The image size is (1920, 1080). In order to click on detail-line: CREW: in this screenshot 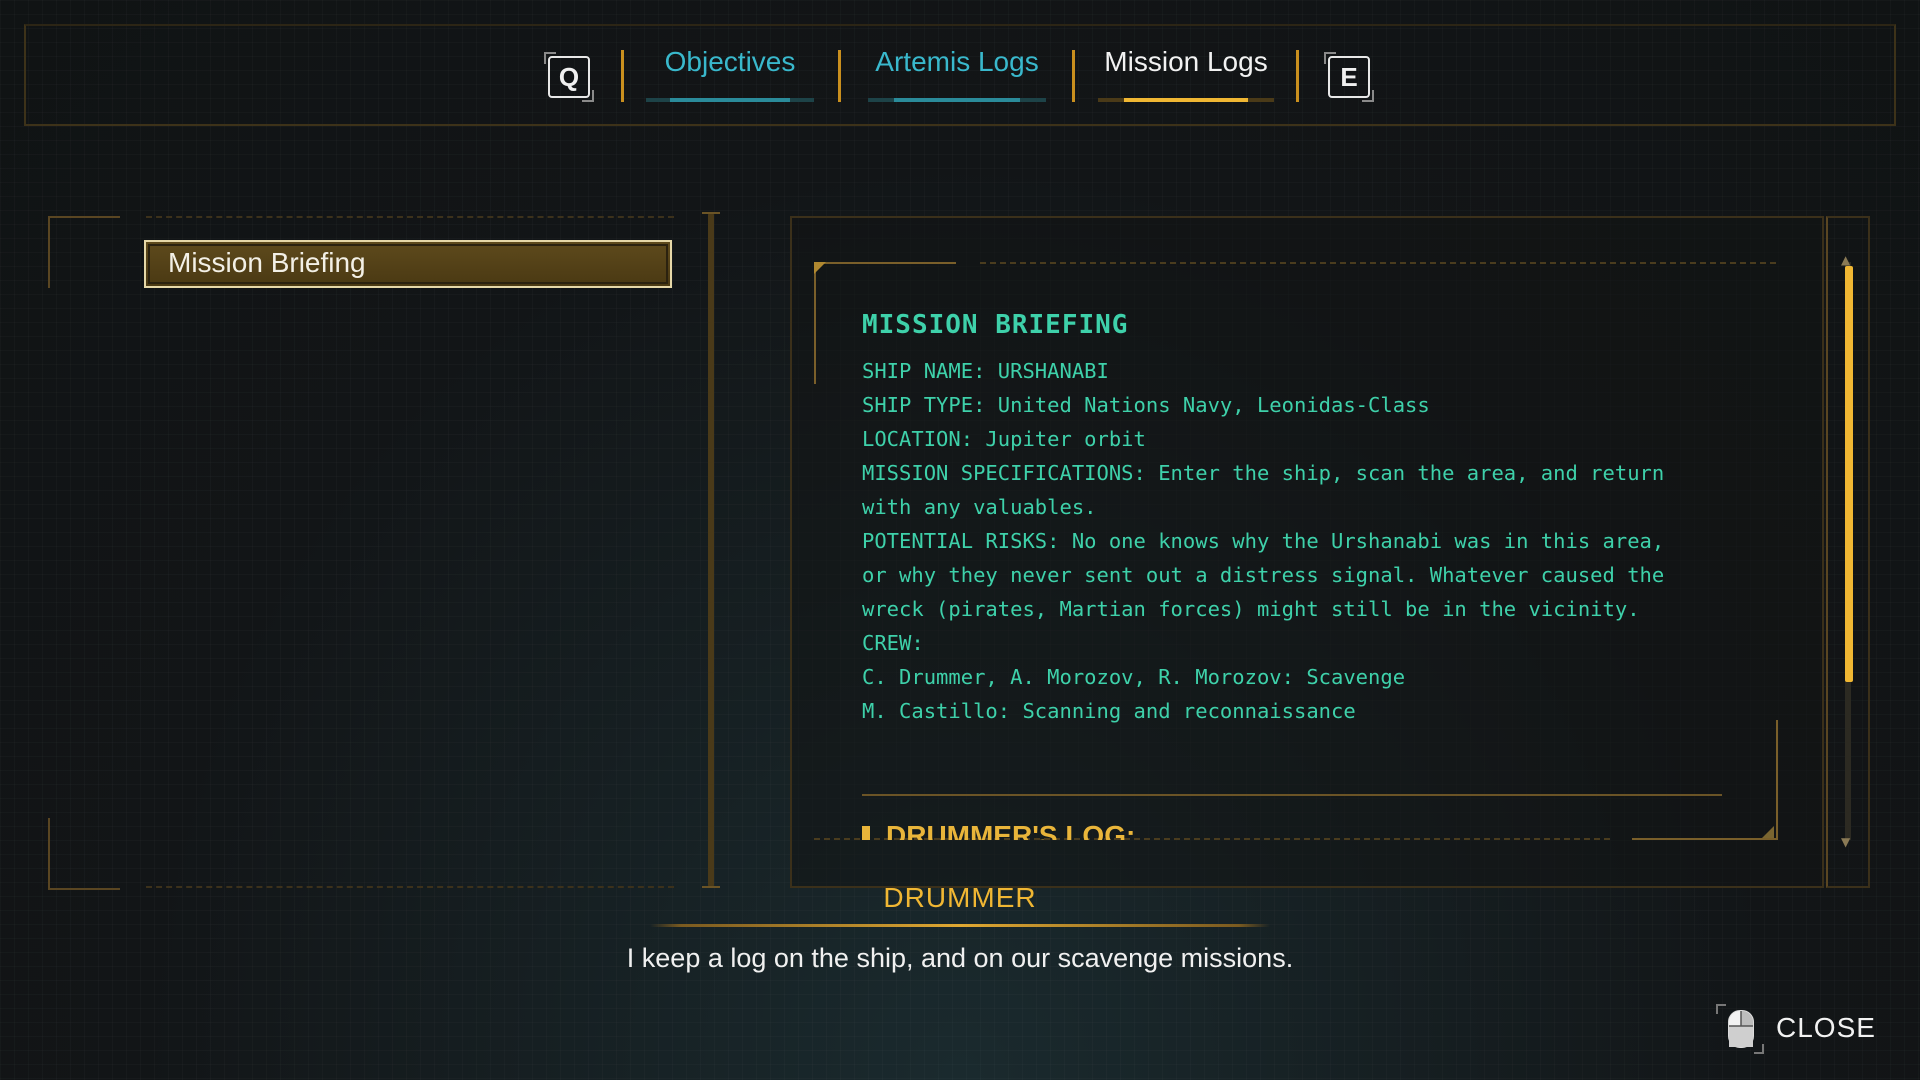, I will do `click(893, 643)`.